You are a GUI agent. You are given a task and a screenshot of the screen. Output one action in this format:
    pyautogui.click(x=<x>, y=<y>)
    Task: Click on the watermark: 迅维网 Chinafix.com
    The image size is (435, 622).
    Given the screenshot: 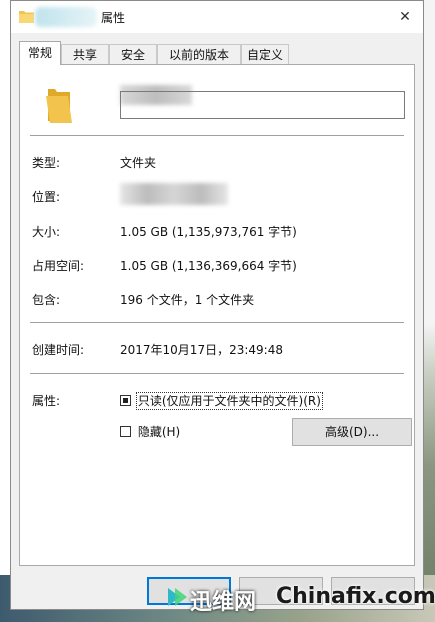 What is the action you would take?
    pyautogui.click(x=297, y=598)
    